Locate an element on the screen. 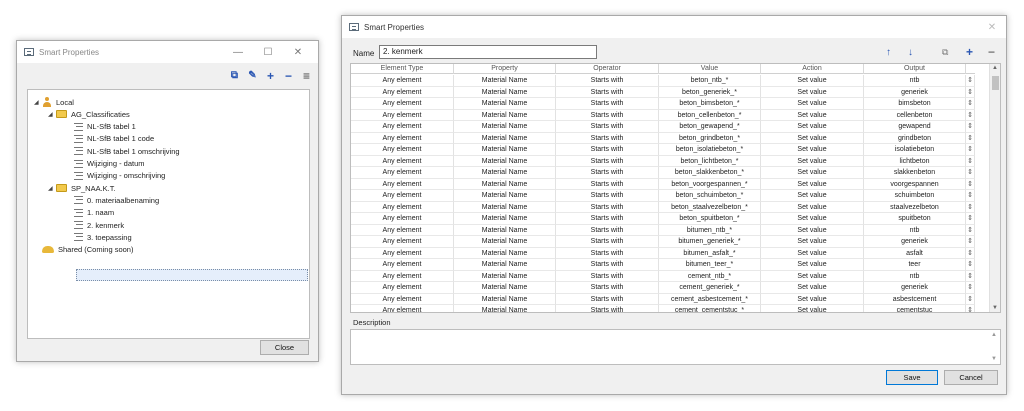 The height and width of the screenshot is (411, 1024). edit-icon: ✎ is located at coordinates (252, 75).